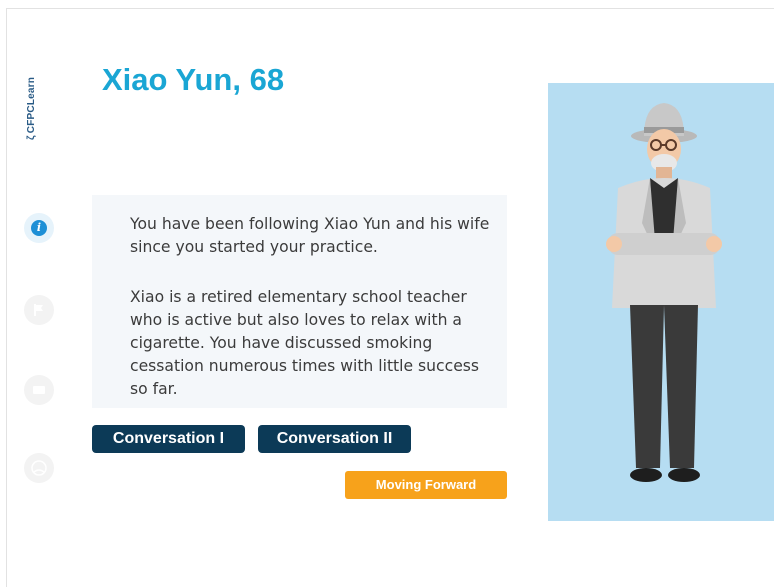 The height and width of the screenshot is (587, 774). I want to click on flag-icon, so click(38, 310).